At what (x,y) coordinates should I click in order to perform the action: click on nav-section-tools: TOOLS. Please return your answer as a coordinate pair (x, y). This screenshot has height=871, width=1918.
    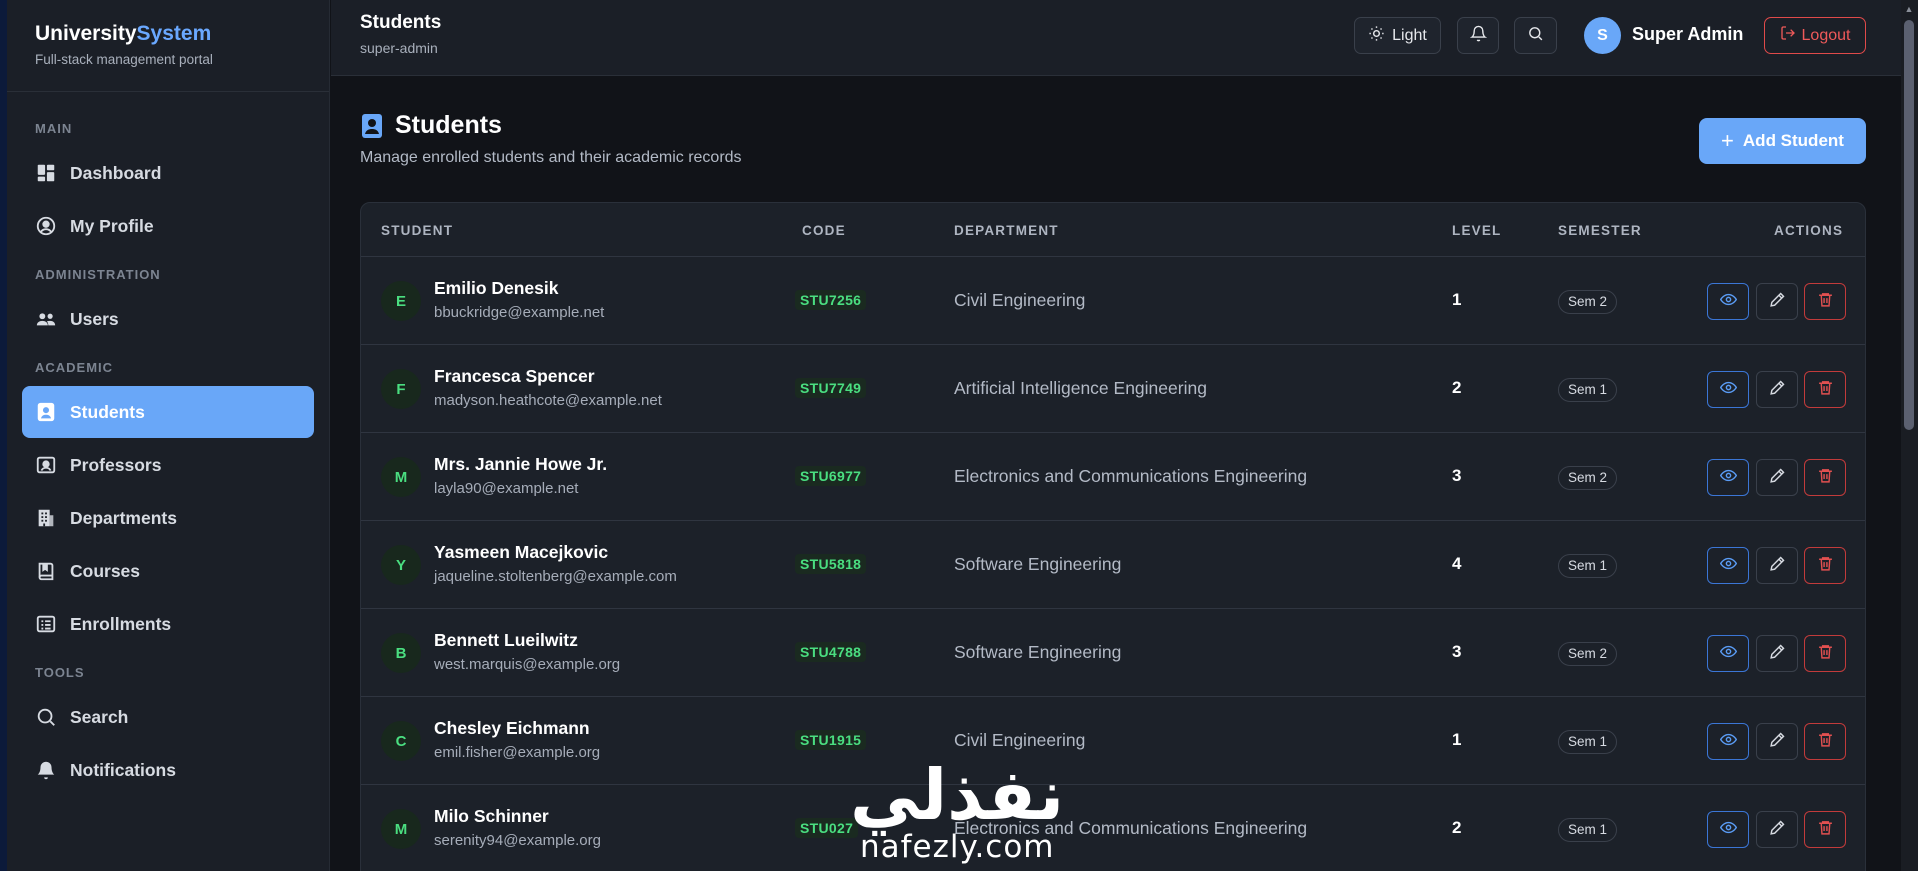
    Looking at the image, I should click on (60, 672).